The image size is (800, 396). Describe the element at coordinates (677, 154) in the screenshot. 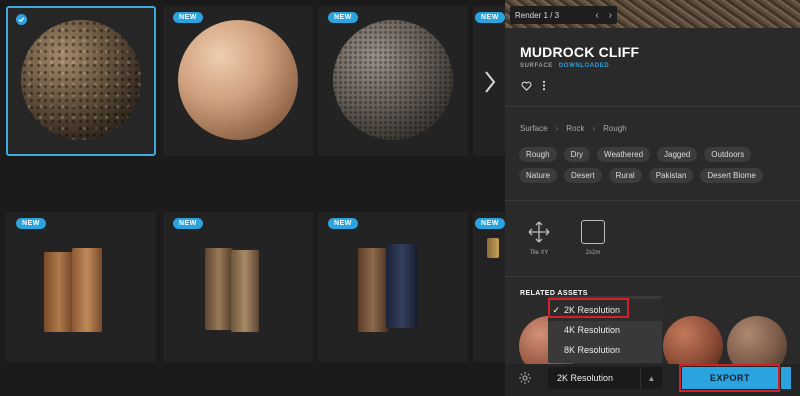

I see `tag-chip: Jagged` at that location.